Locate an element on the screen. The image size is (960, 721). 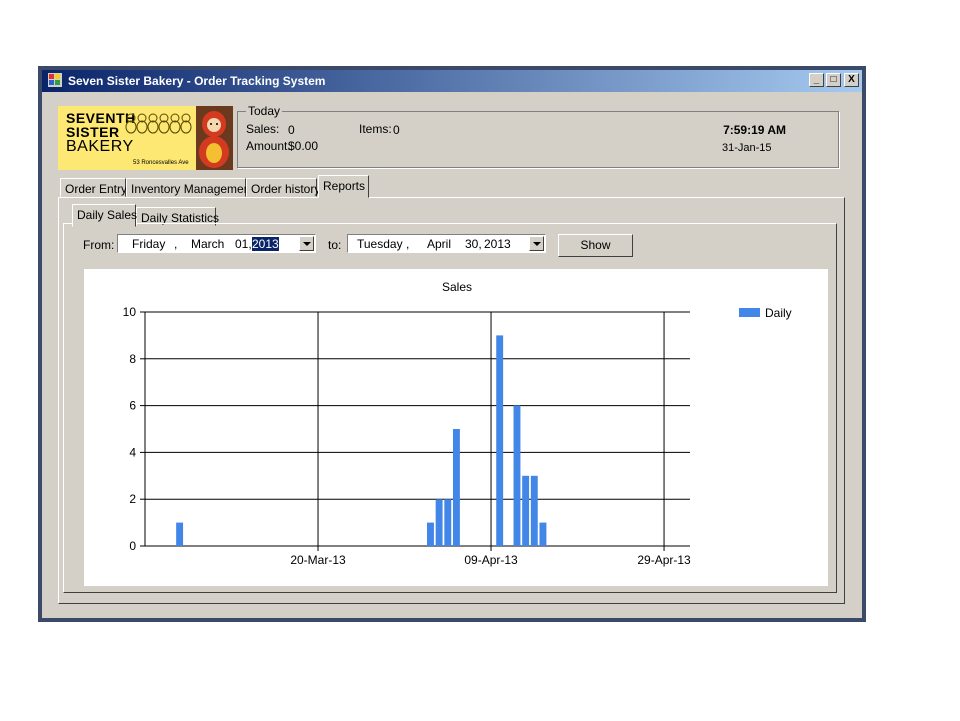
y-tick-label: 10 is located at coordinates (130, 312).